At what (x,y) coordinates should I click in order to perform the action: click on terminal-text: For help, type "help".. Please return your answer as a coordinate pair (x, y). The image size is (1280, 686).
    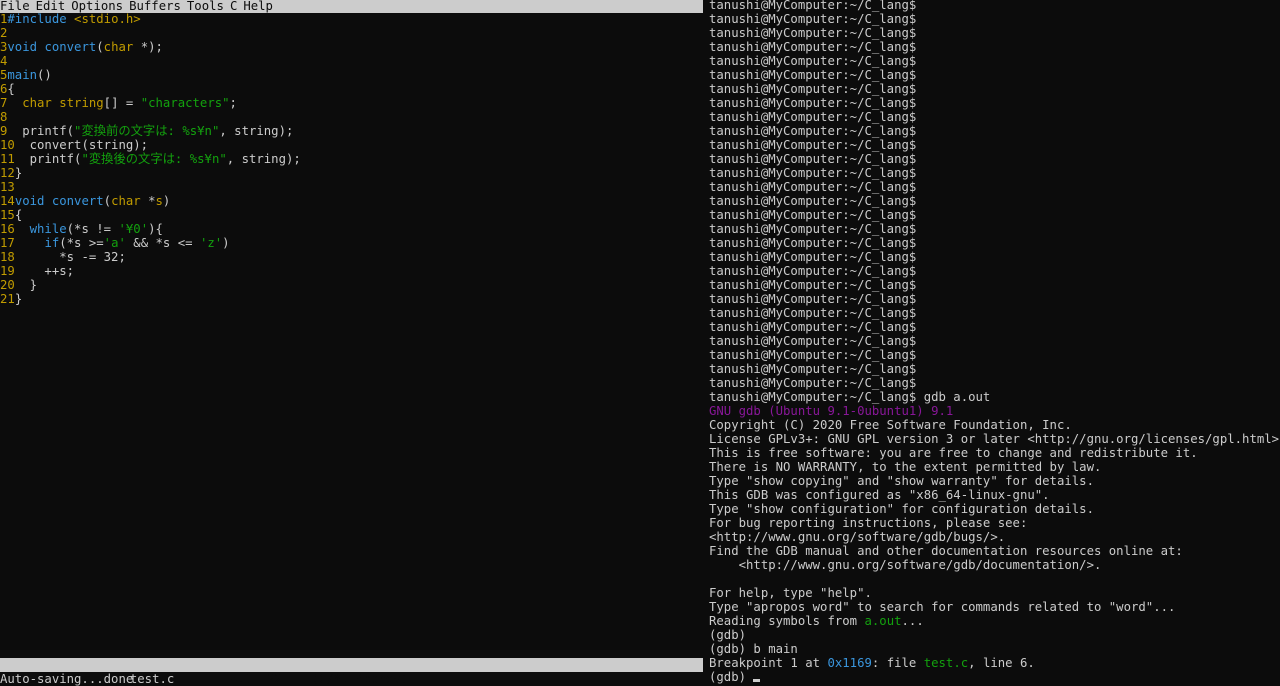
    Looking at the image, I should click on (790, 593).